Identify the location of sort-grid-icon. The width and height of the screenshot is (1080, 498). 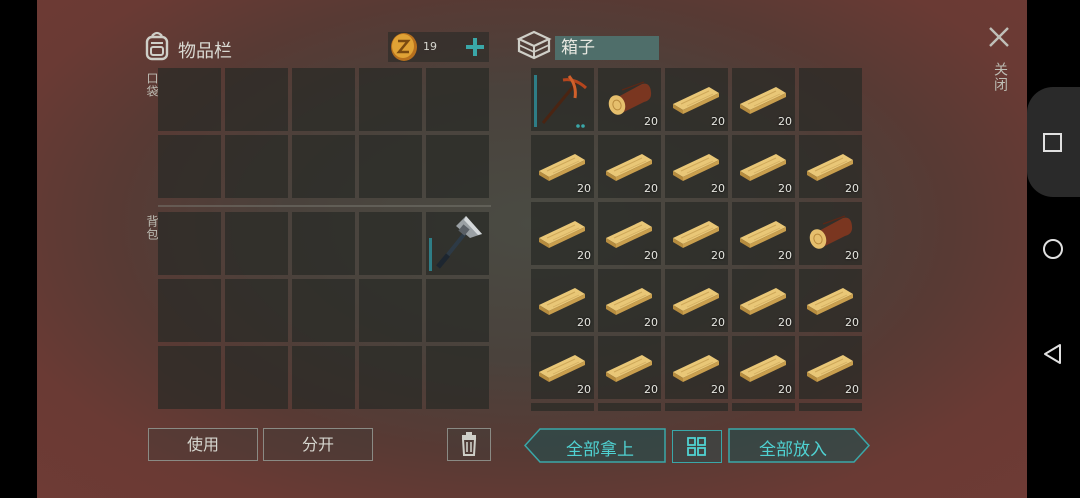
(696, 446).